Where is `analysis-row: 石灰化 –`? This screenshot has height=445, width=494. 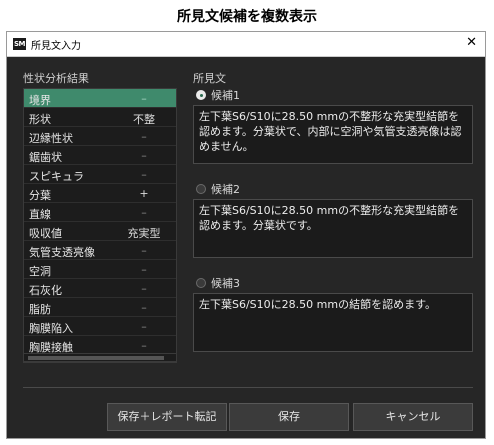 analysis-row: 石灰化 – is located at coordinates (100, 288).